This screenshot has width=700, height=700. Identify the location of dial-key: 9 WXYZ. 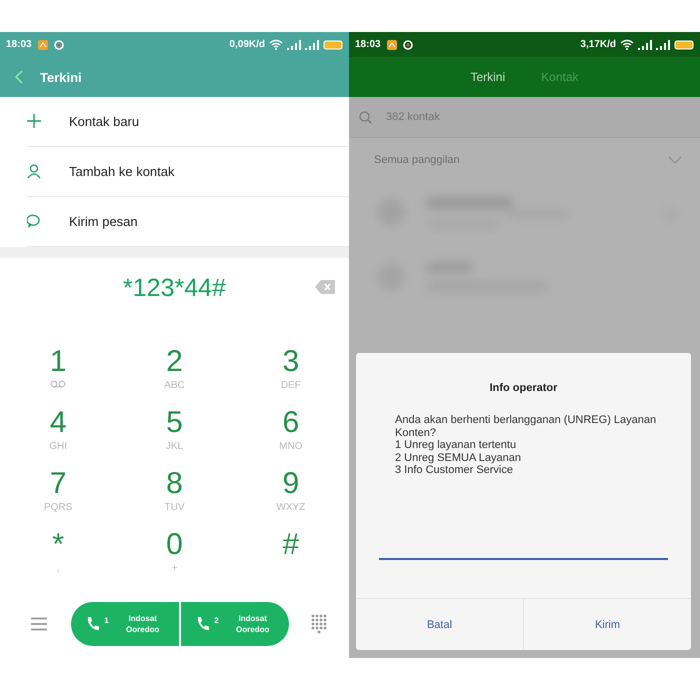
(291, 498).